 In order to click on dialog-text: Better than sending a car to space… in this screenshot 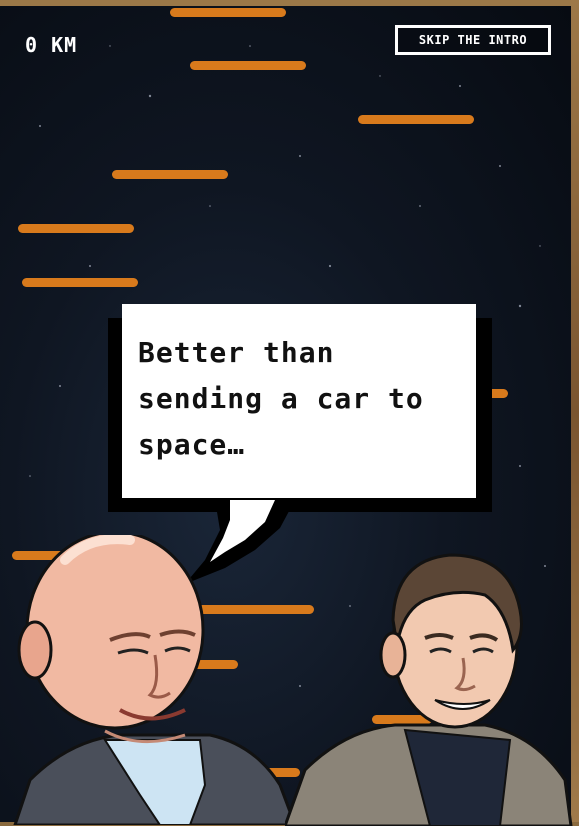, I will do `click(281, 398)`.